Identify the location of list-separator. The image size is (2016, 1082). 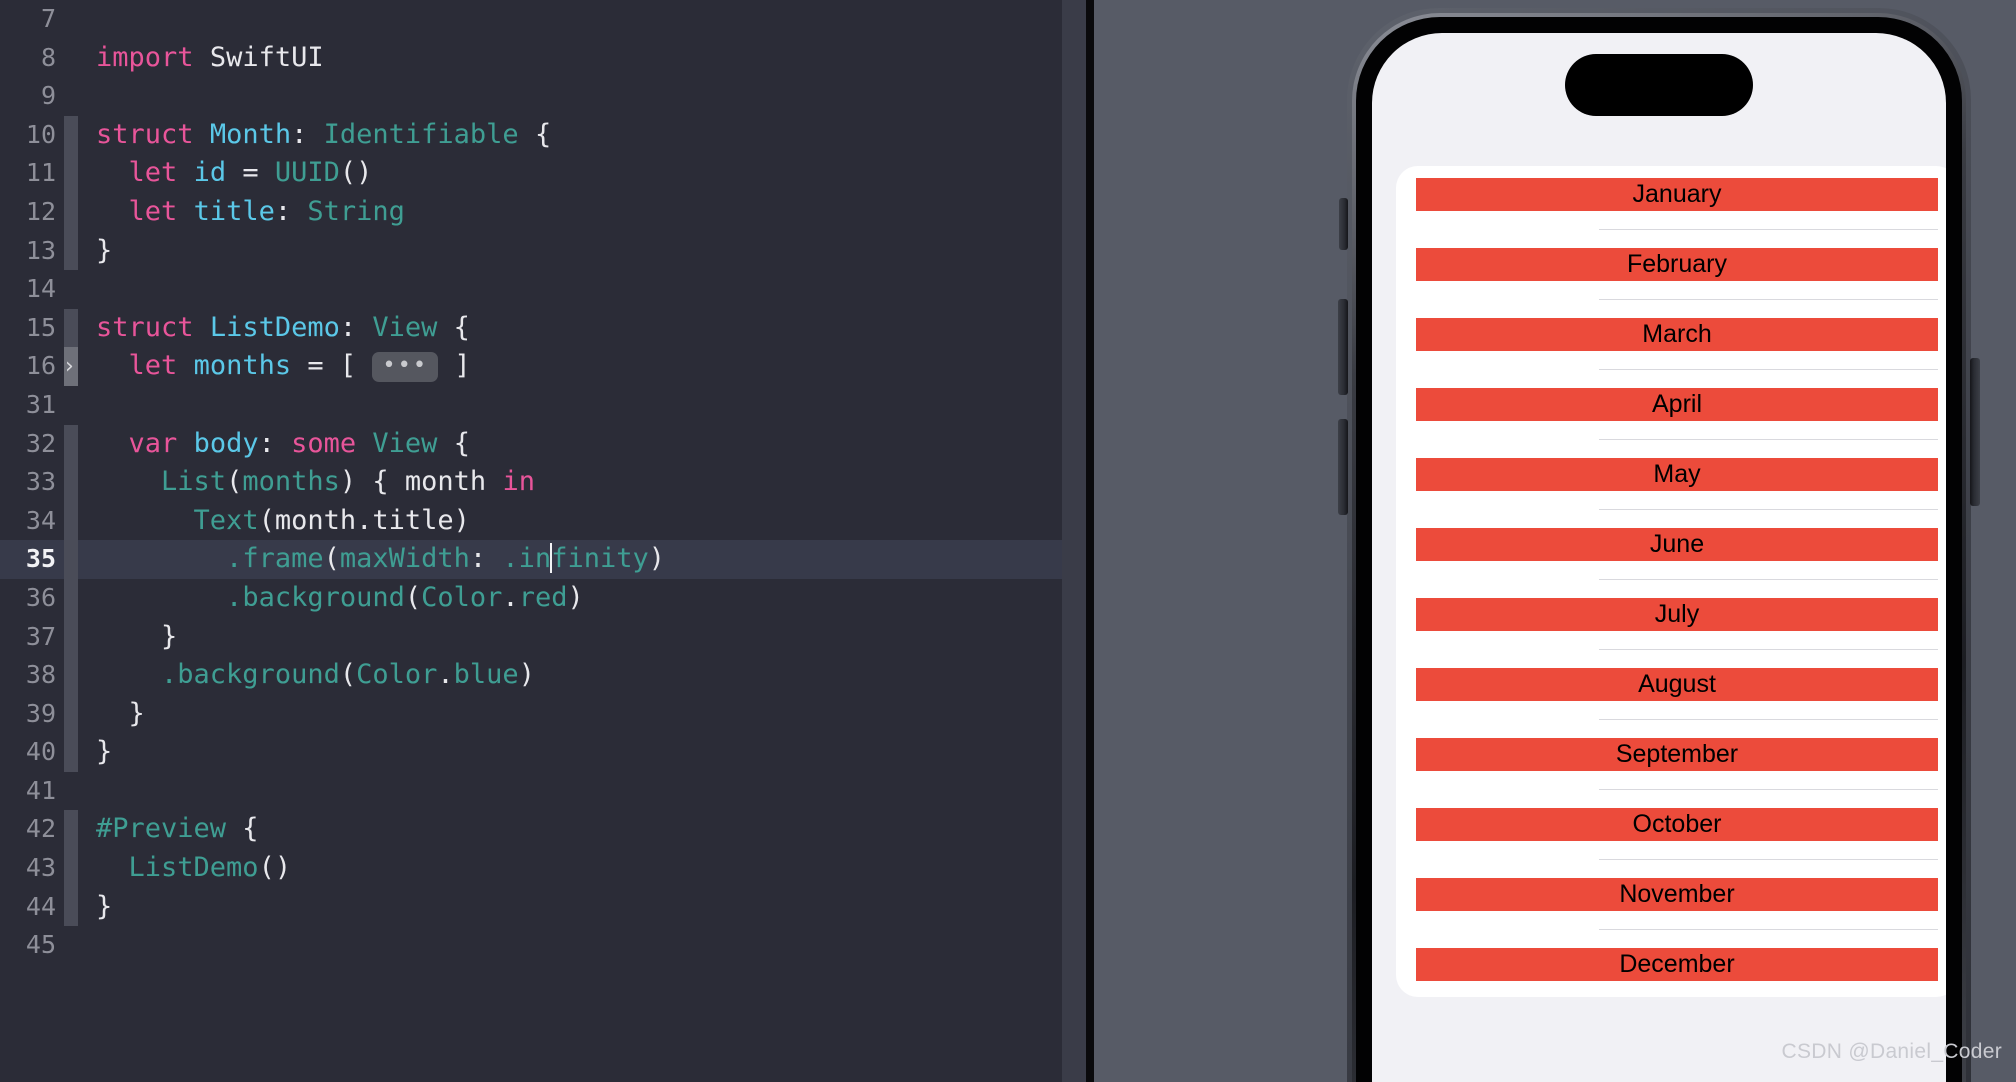
(1768, 789).